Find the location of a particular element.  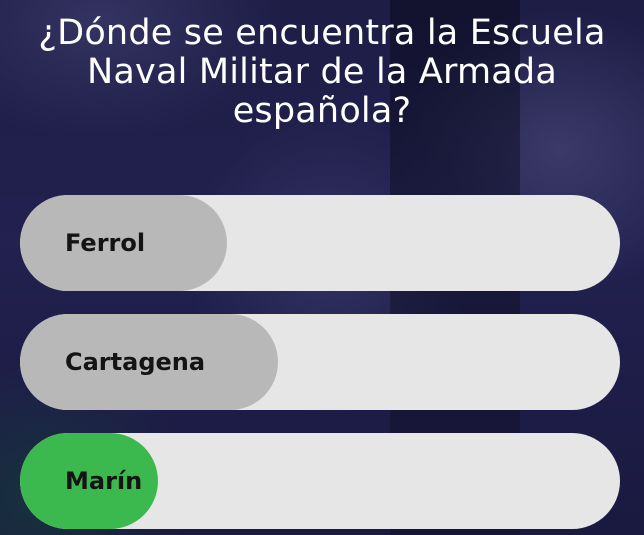

answer-label: Cartagena is located at coordinates (135, 362).